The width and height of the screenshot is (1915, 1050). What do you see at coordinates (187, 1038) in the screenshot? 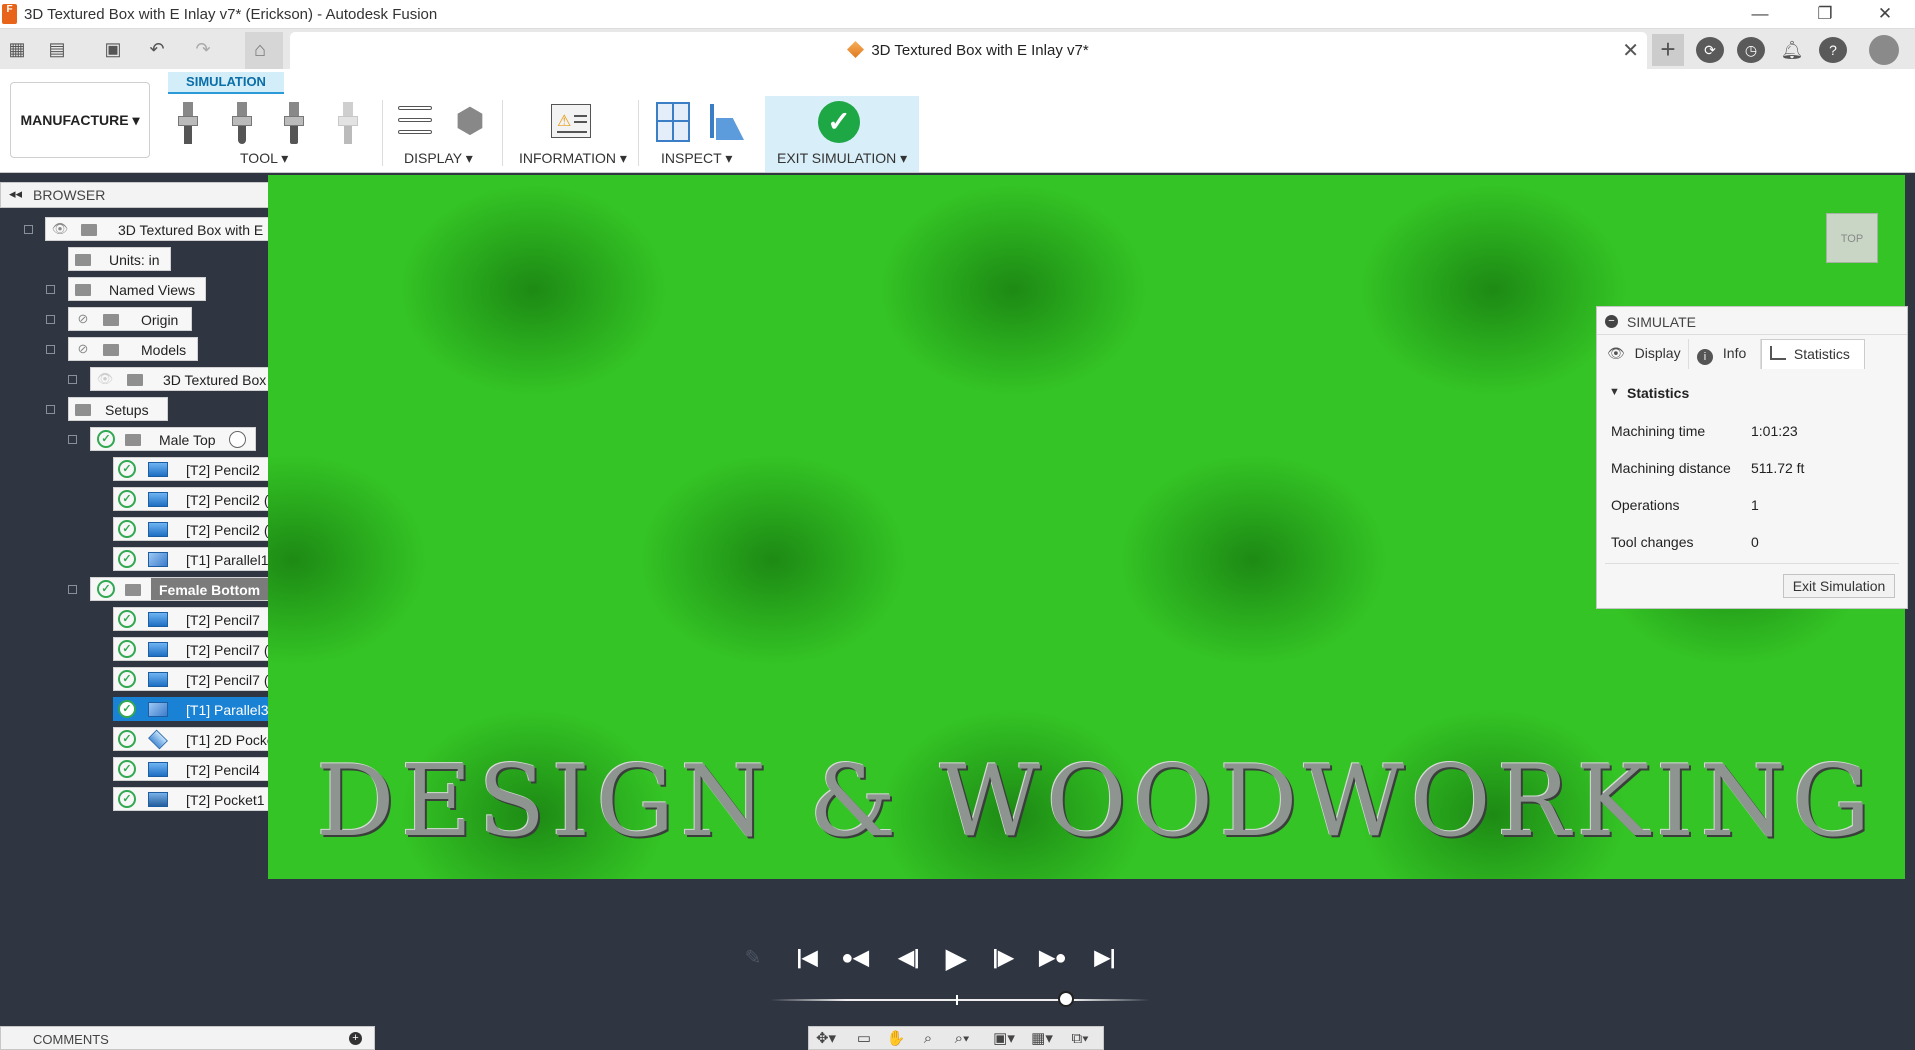
I see `comments-panel: COMMENTS +` at bounding box center [187, 1038].